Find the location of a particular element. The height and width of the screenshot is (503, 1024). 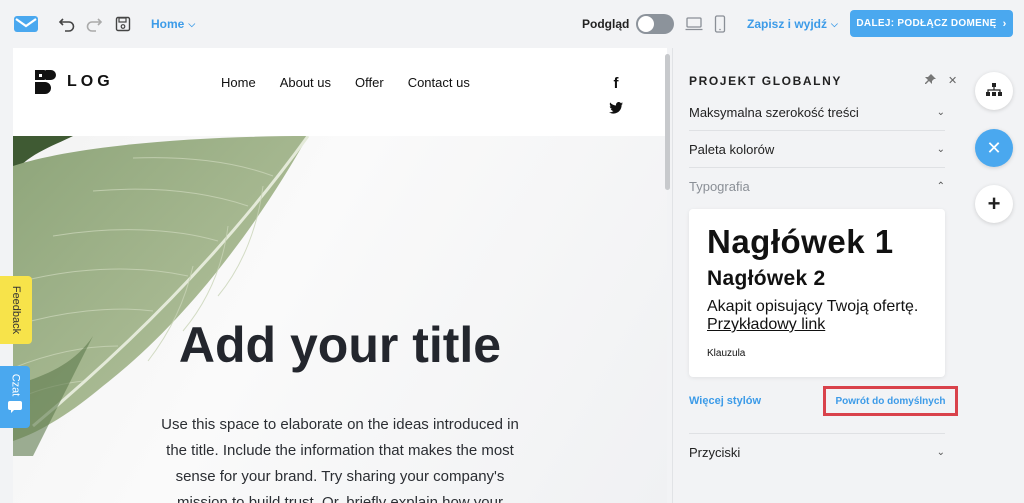

panel-title: PROJEKT GLOBALNY is located at coordinates (765, 81).